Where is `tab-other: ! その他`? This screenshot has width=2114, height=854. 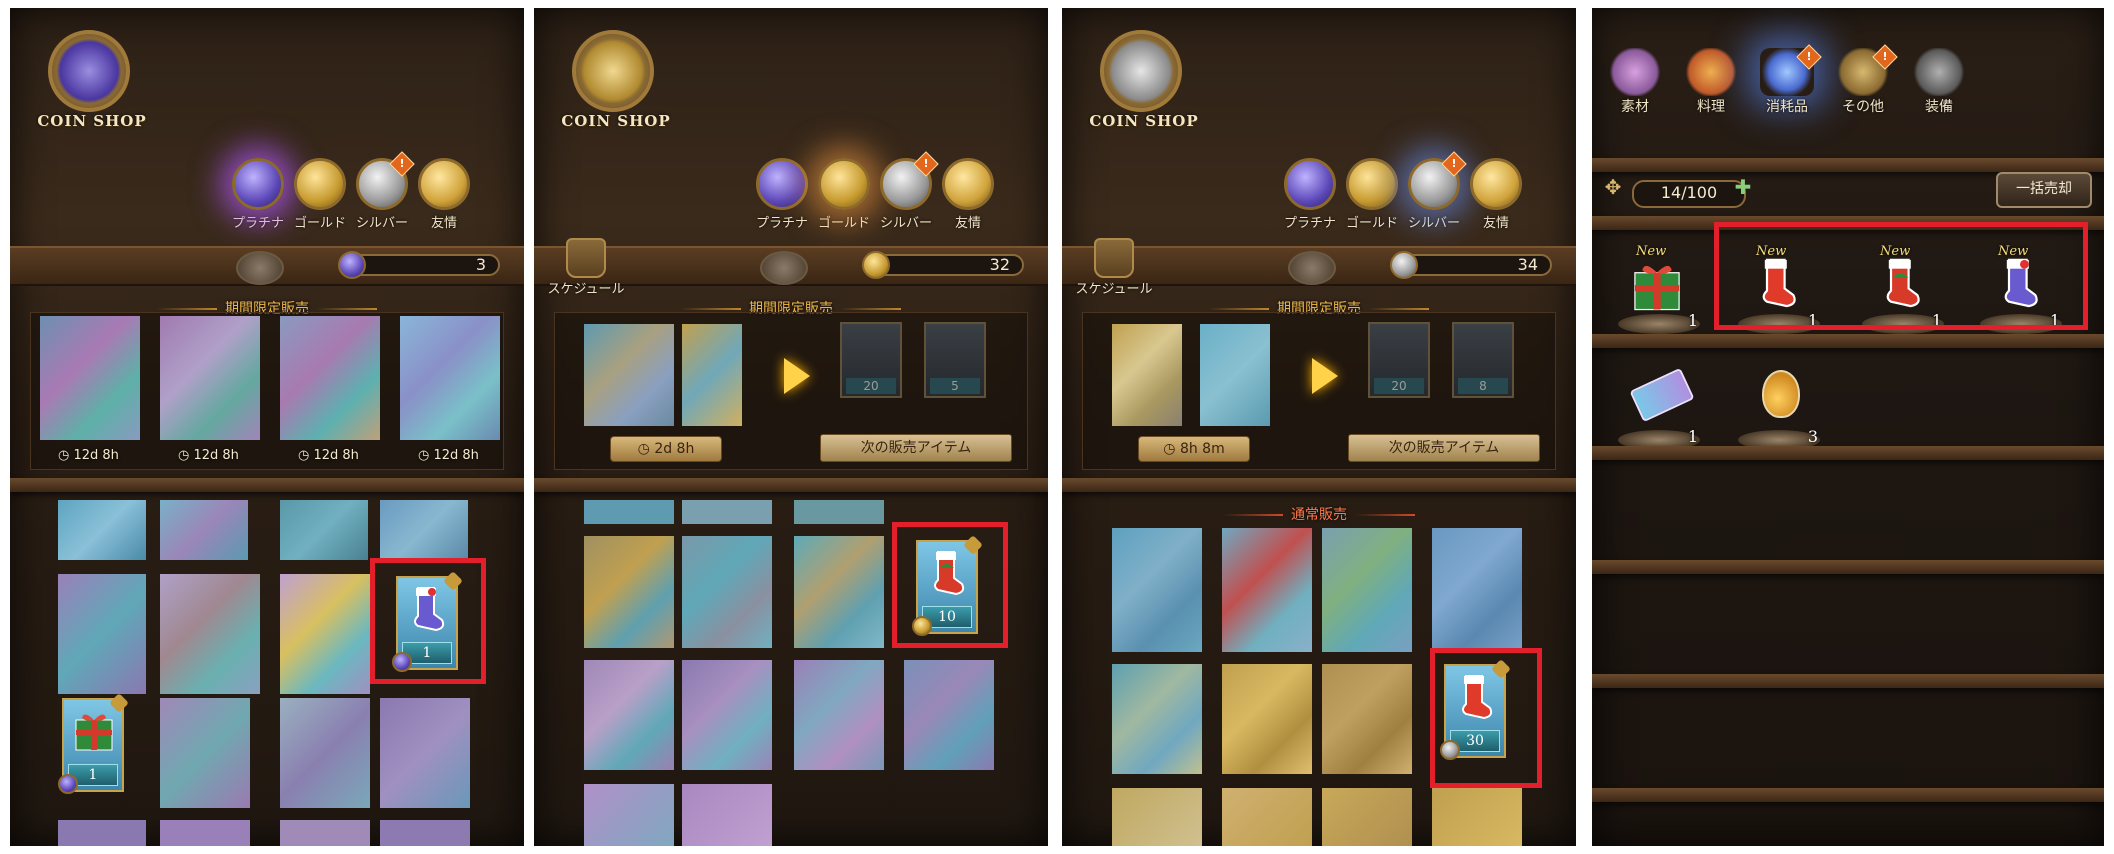 tab-other: ! その他 is located at coordinates (1864, 80).